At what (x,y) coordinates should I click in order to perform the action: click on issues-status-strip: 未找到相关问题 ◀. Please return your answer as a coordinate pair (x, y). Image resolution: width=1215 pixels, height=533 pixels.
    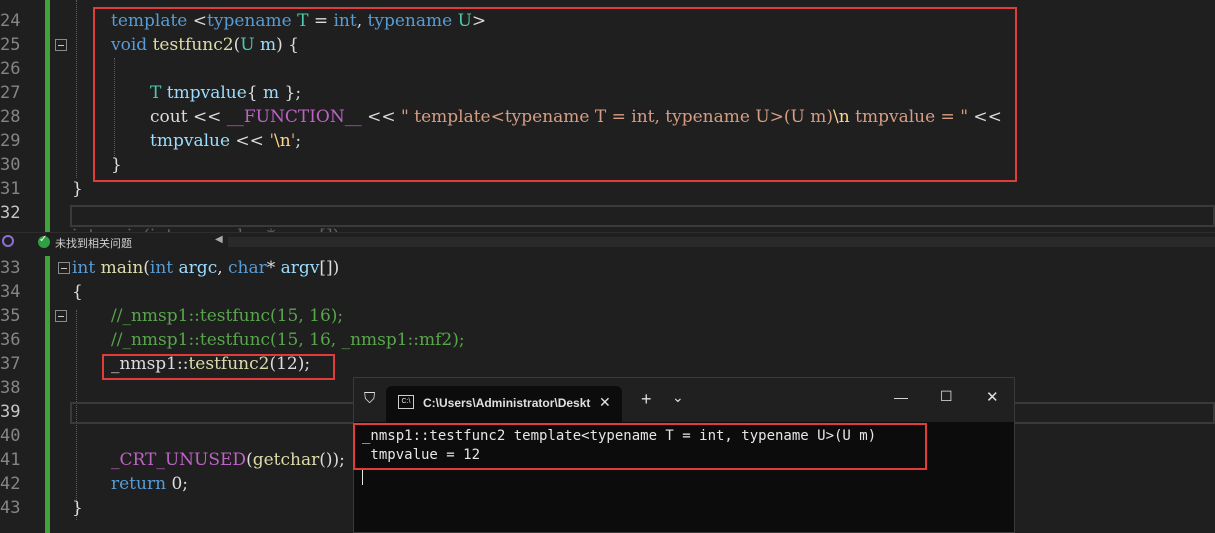
    Looking at the image, I should click on (607, 241).